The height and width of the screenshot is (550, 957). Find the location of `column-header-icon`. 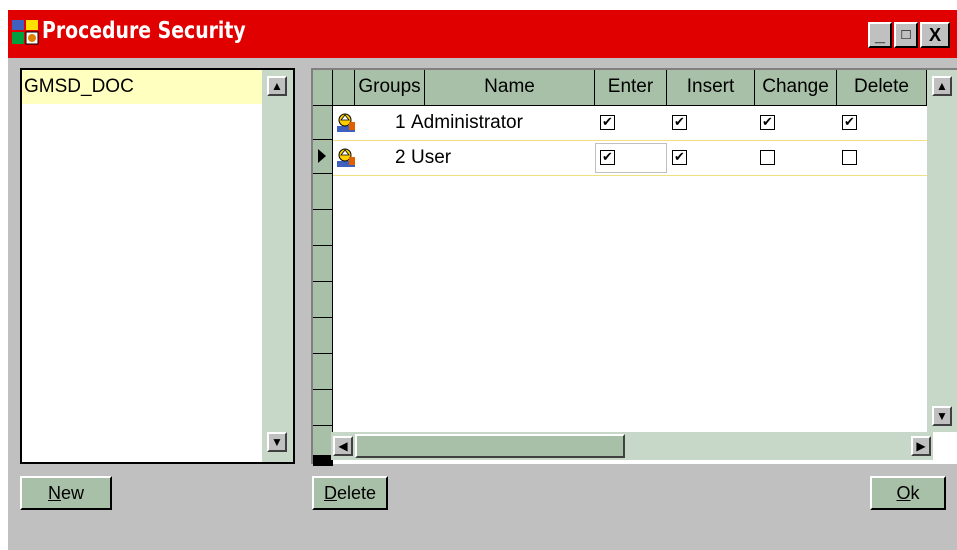

column-header-icon is located at coordinates (344, 88).